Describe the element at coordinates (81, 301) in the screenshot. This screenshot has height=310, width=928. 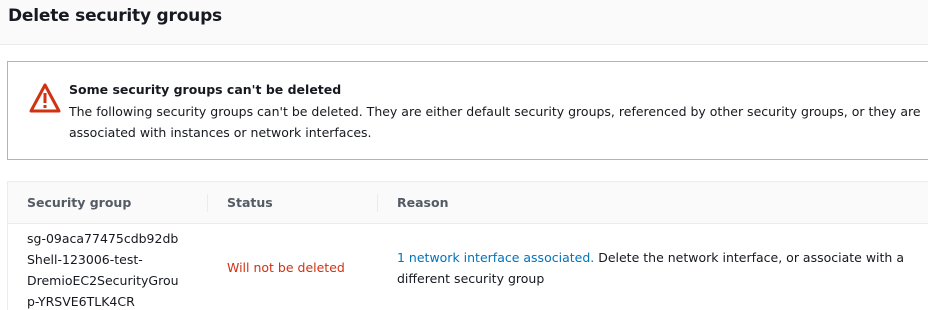
I see `security-group-name-line: p-YRSVE6TLK4CR` at that location.